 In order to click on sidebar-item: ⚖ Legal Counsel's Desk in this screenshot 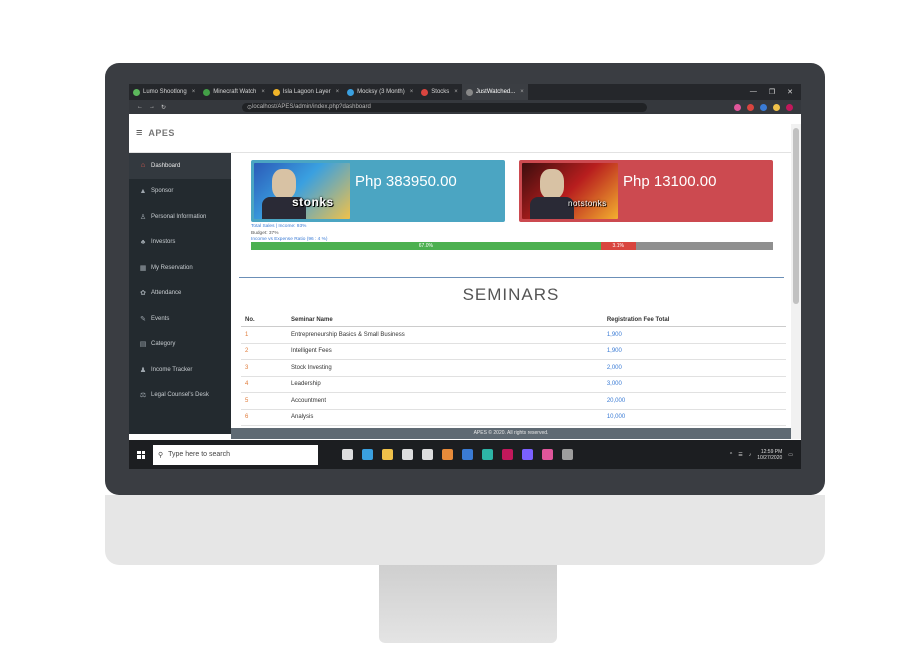, I will do `click(180, 396)`.